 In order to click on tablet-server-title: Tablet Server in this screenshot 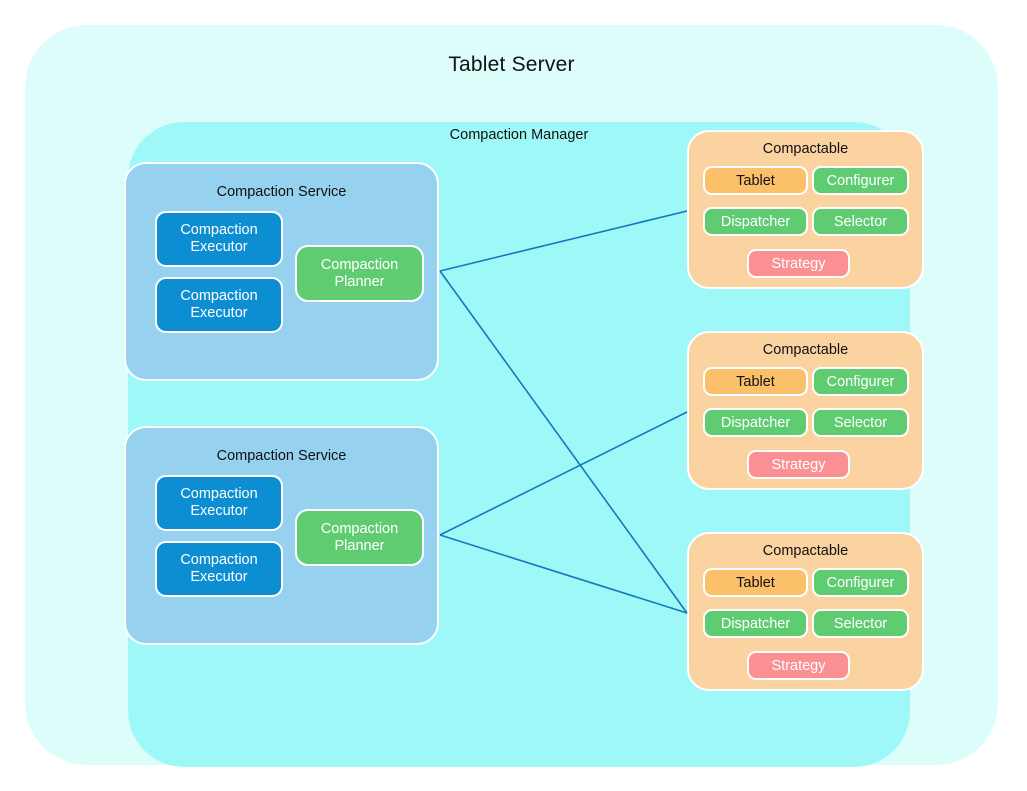, I will do `click(511, 64)`.